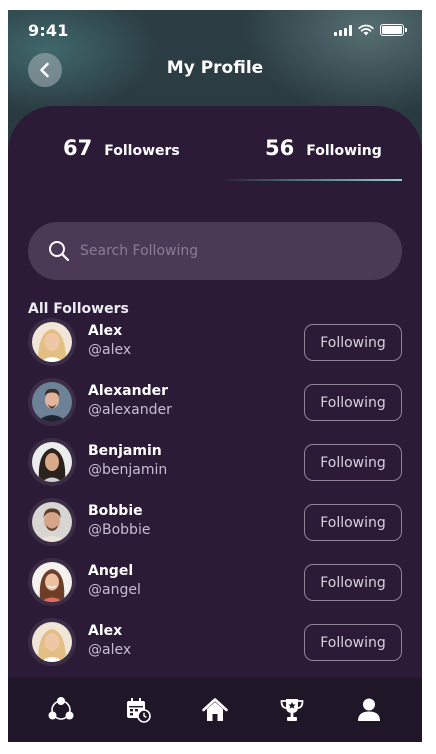  What do you see at coordinates (130, 410) in the screenshot?
I see `user-handle: @alexander` at bounding box center [130, 410].